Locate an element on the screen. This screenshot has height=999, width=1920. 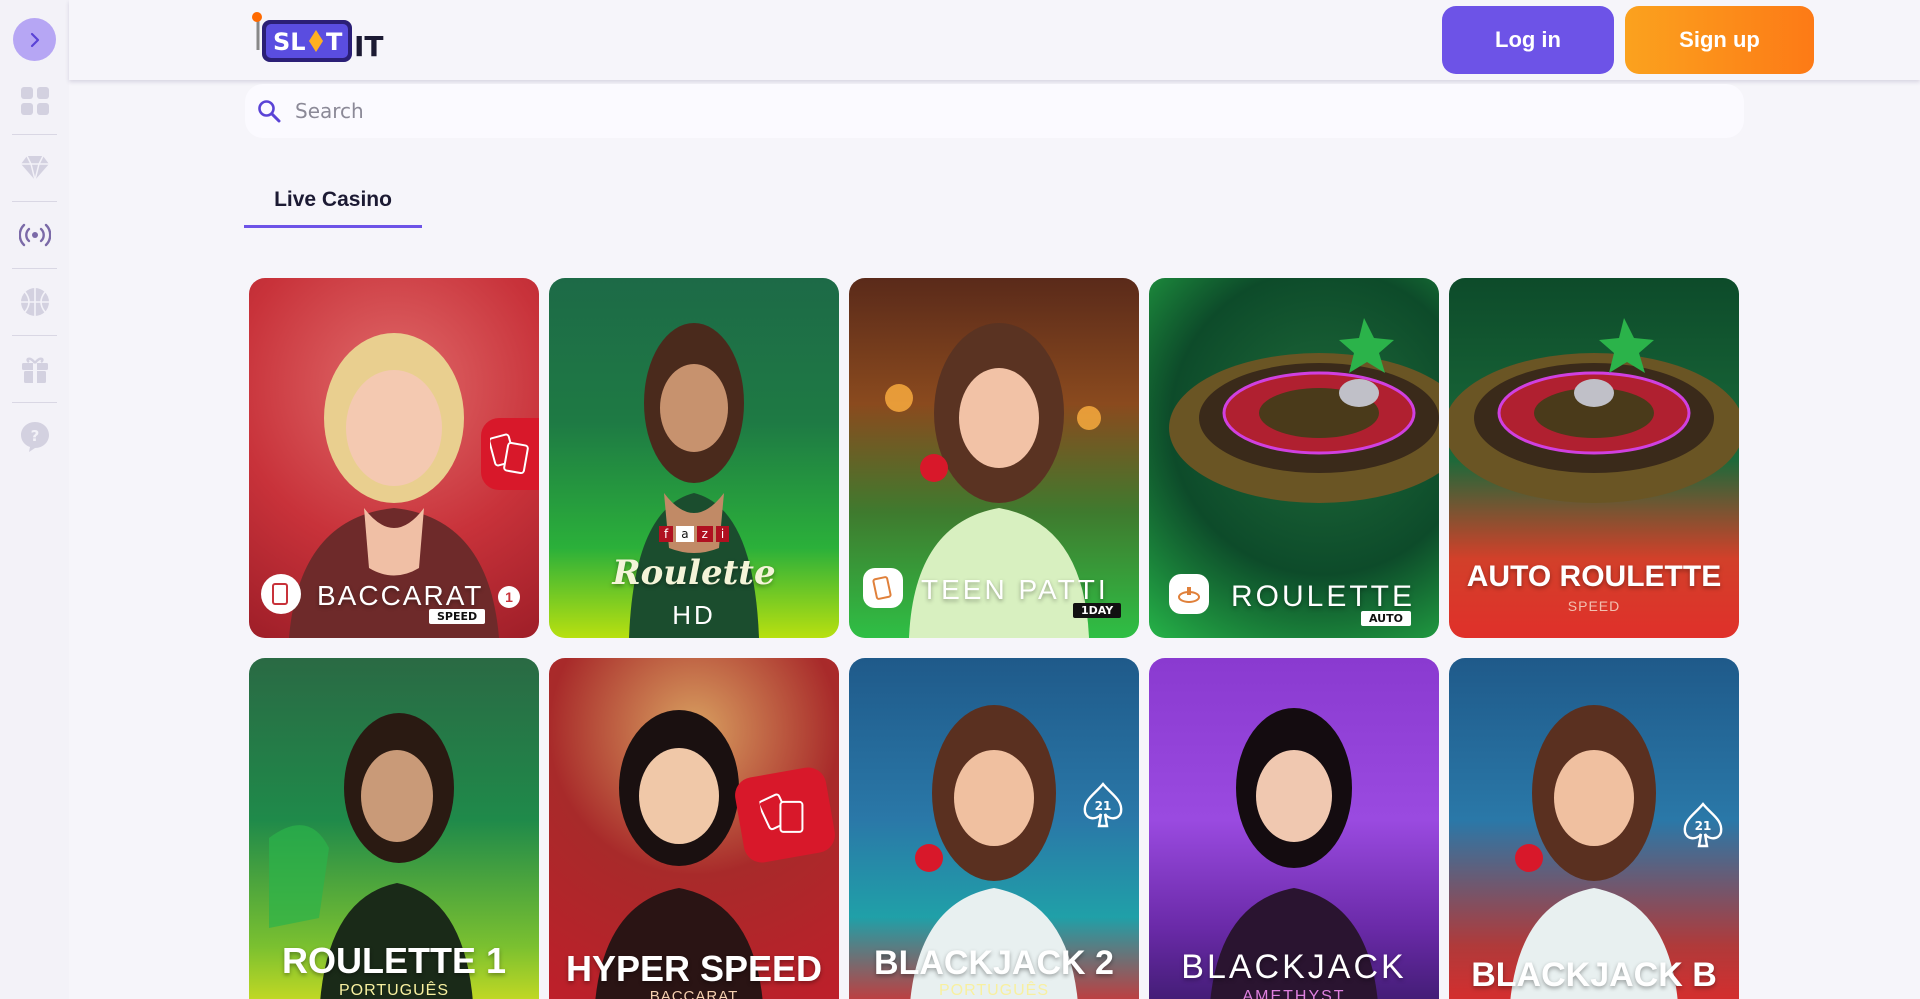
sidebar-toggle-button is located at coordinates (34, 39).